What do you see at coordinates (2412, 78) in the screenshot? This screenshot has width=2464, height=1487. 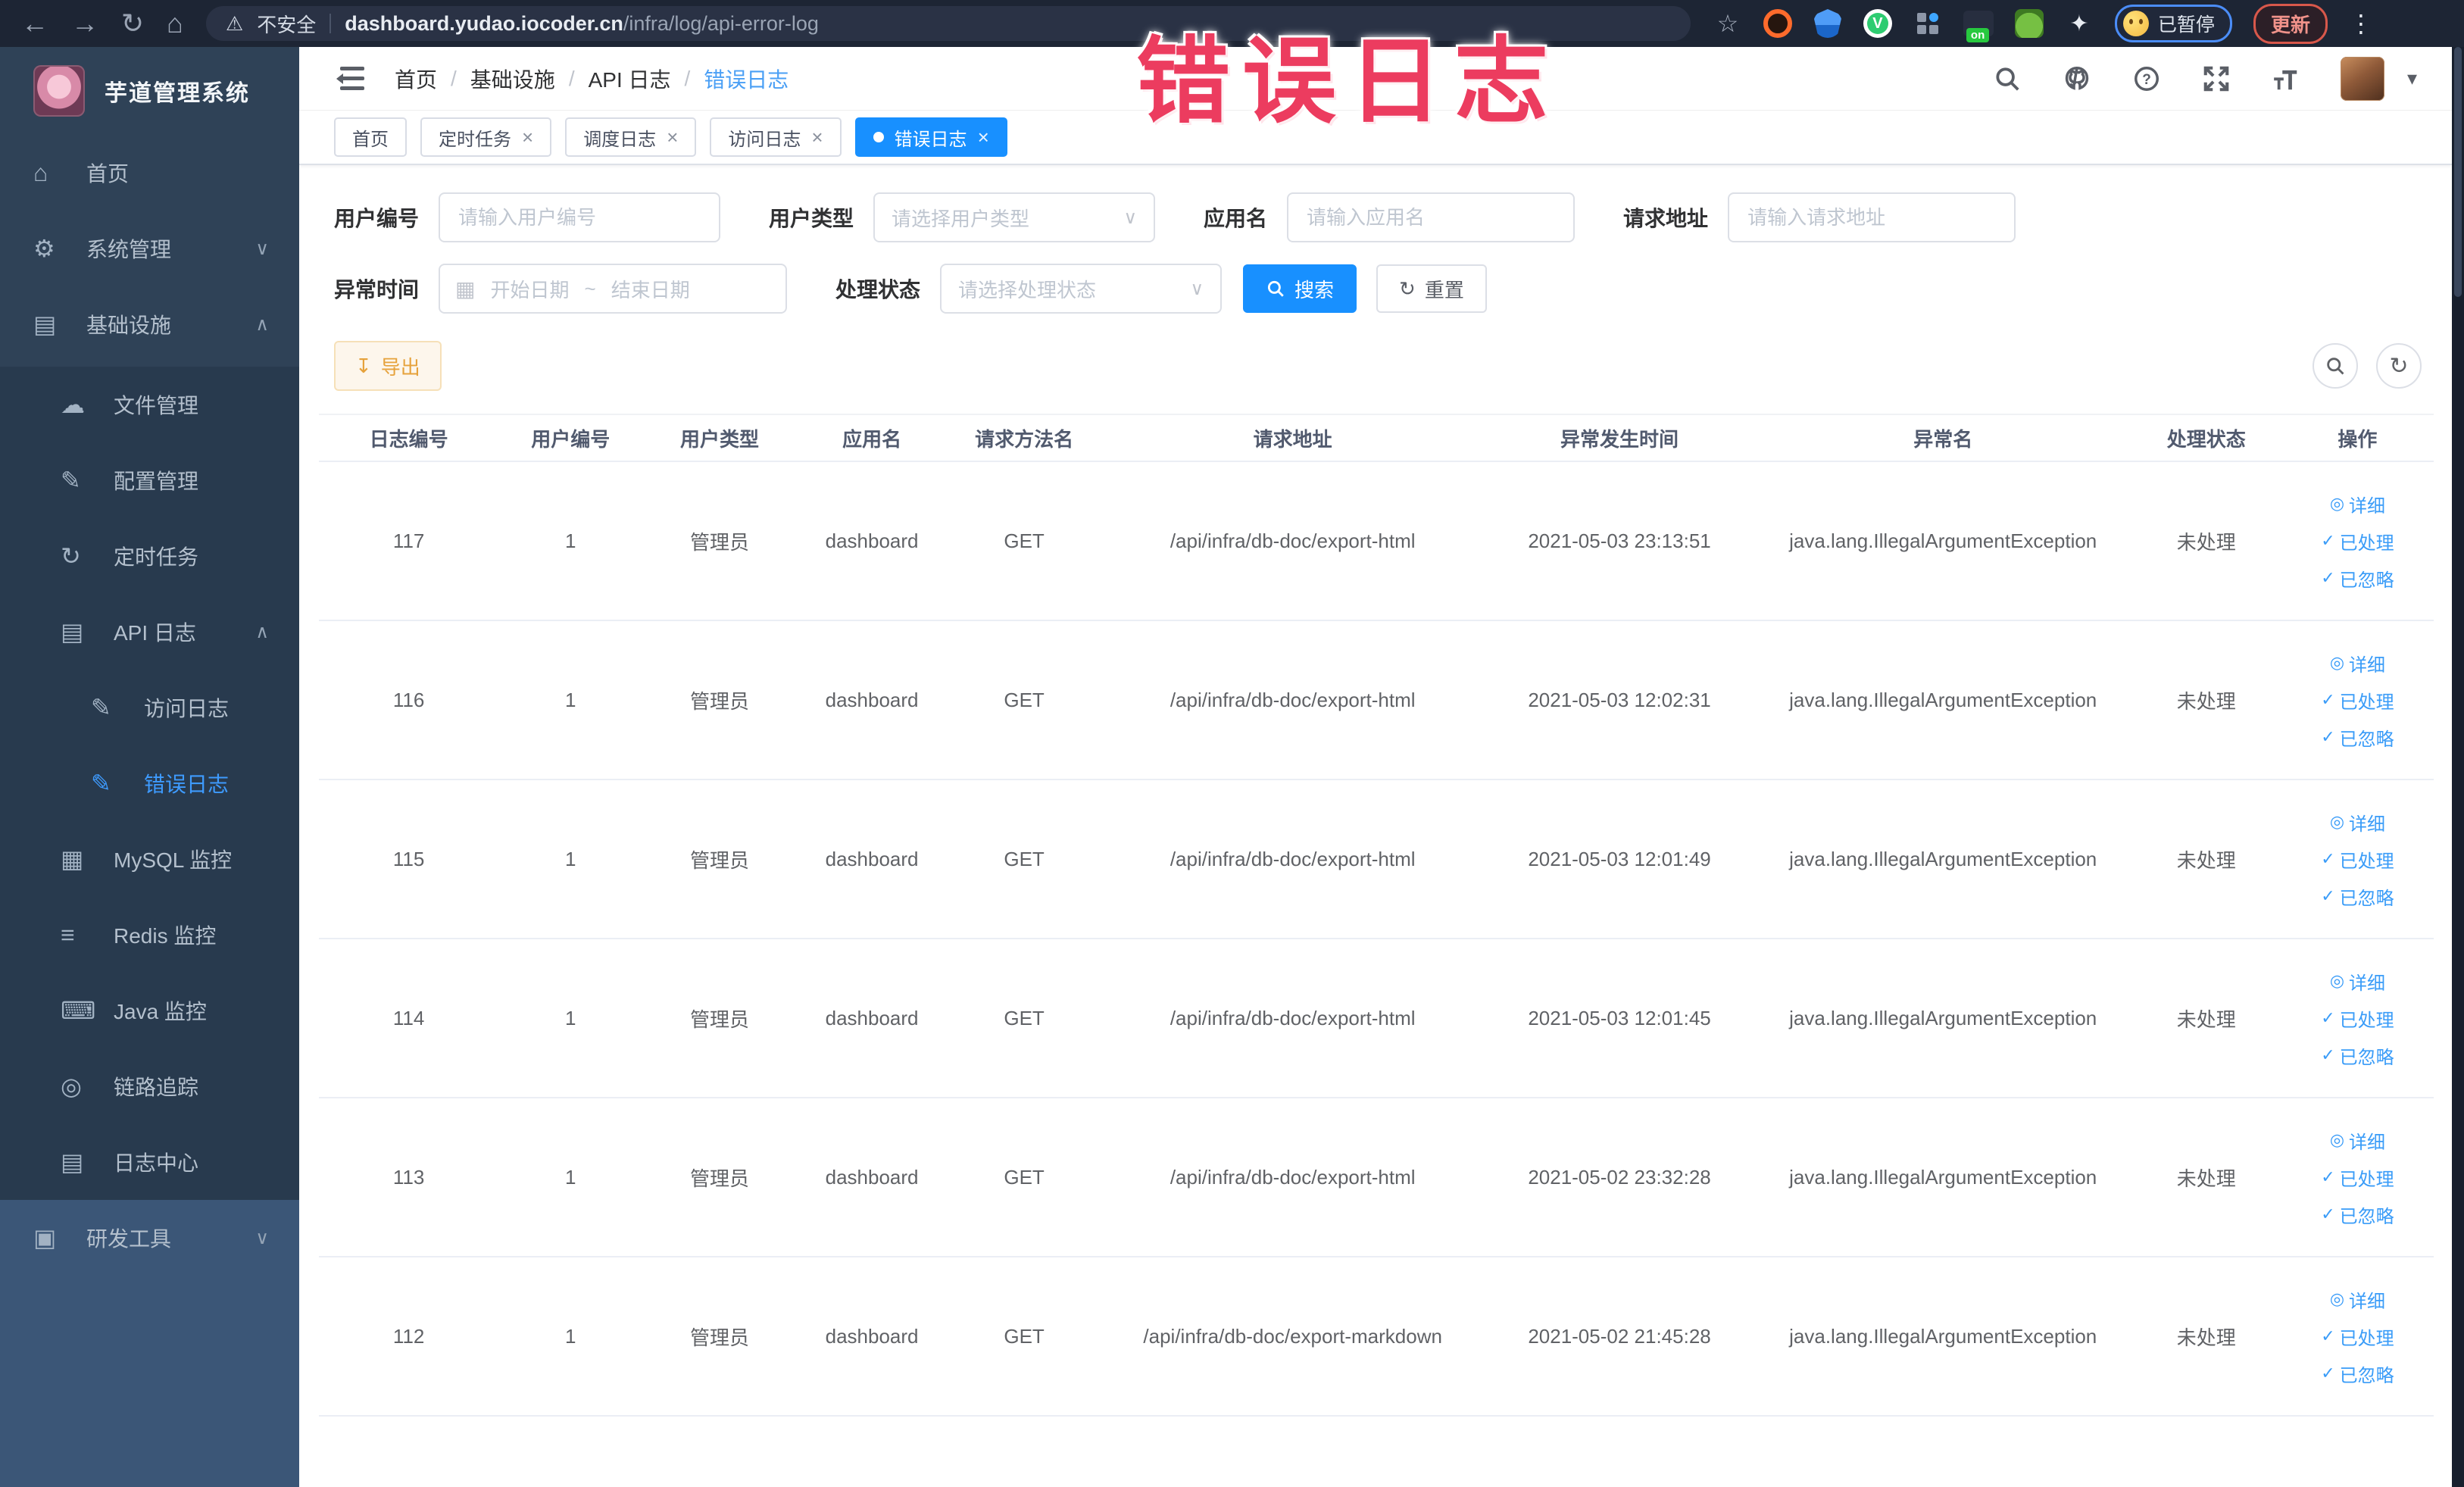 I see `avatar-caret-icon: ▾` at bounding box center [2412, 78].